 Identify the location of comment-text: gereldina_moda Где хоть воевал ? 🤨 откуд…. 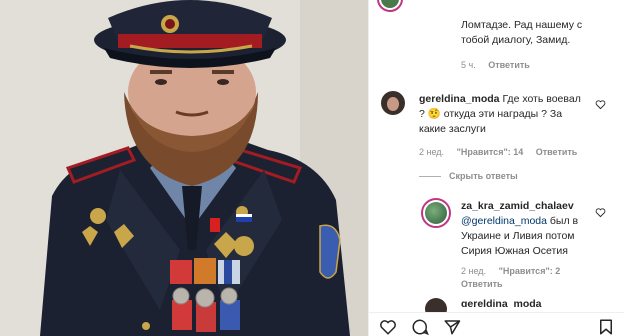
(503, 114).